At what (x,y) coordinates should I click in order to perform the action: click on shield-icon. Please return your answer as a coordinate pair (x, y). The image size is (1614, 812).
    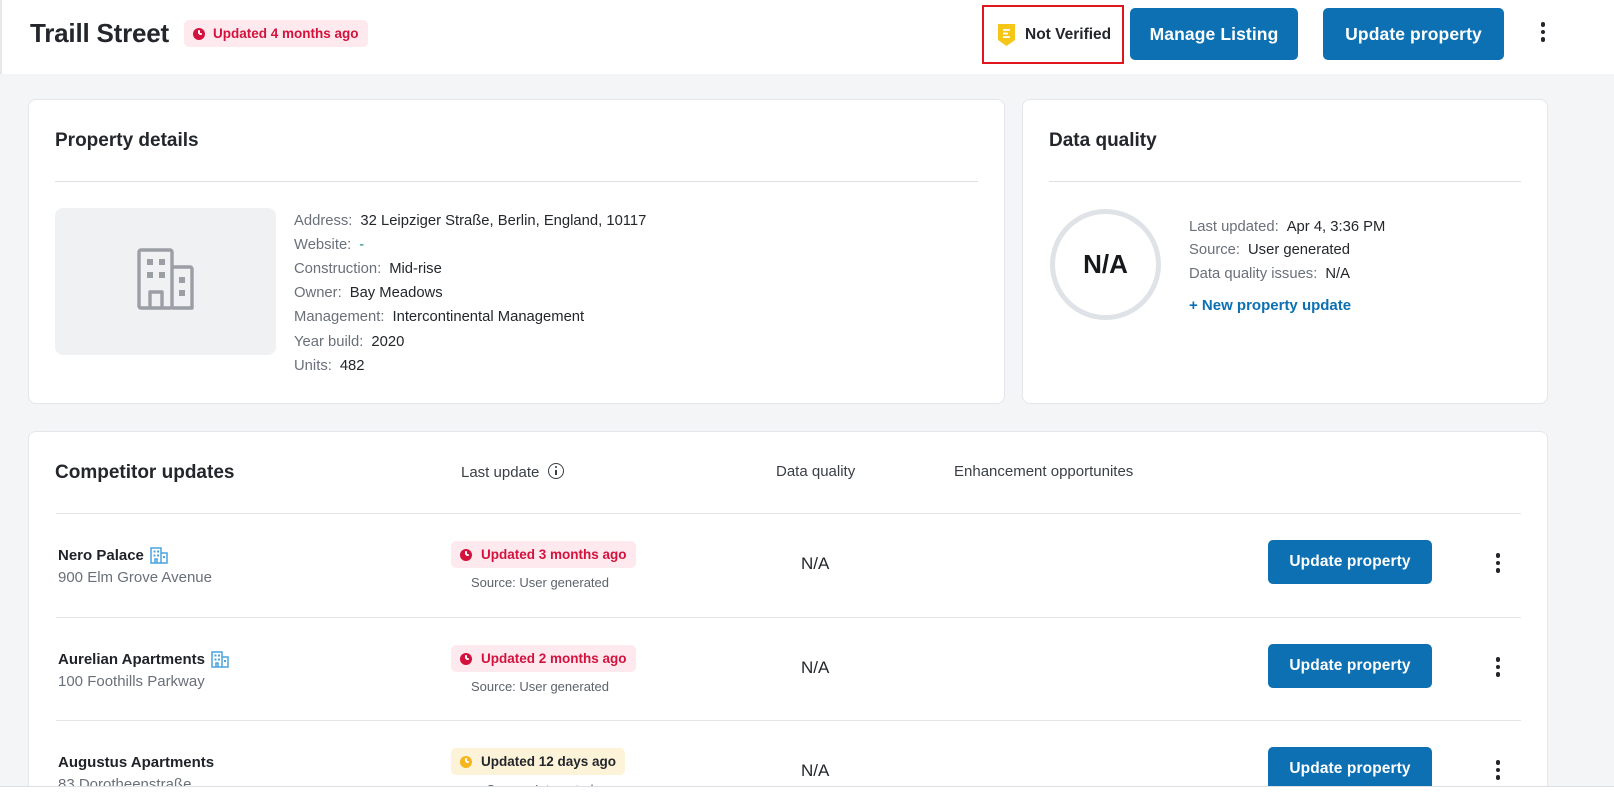
    Looking at the image, I should click on (1006, 35).